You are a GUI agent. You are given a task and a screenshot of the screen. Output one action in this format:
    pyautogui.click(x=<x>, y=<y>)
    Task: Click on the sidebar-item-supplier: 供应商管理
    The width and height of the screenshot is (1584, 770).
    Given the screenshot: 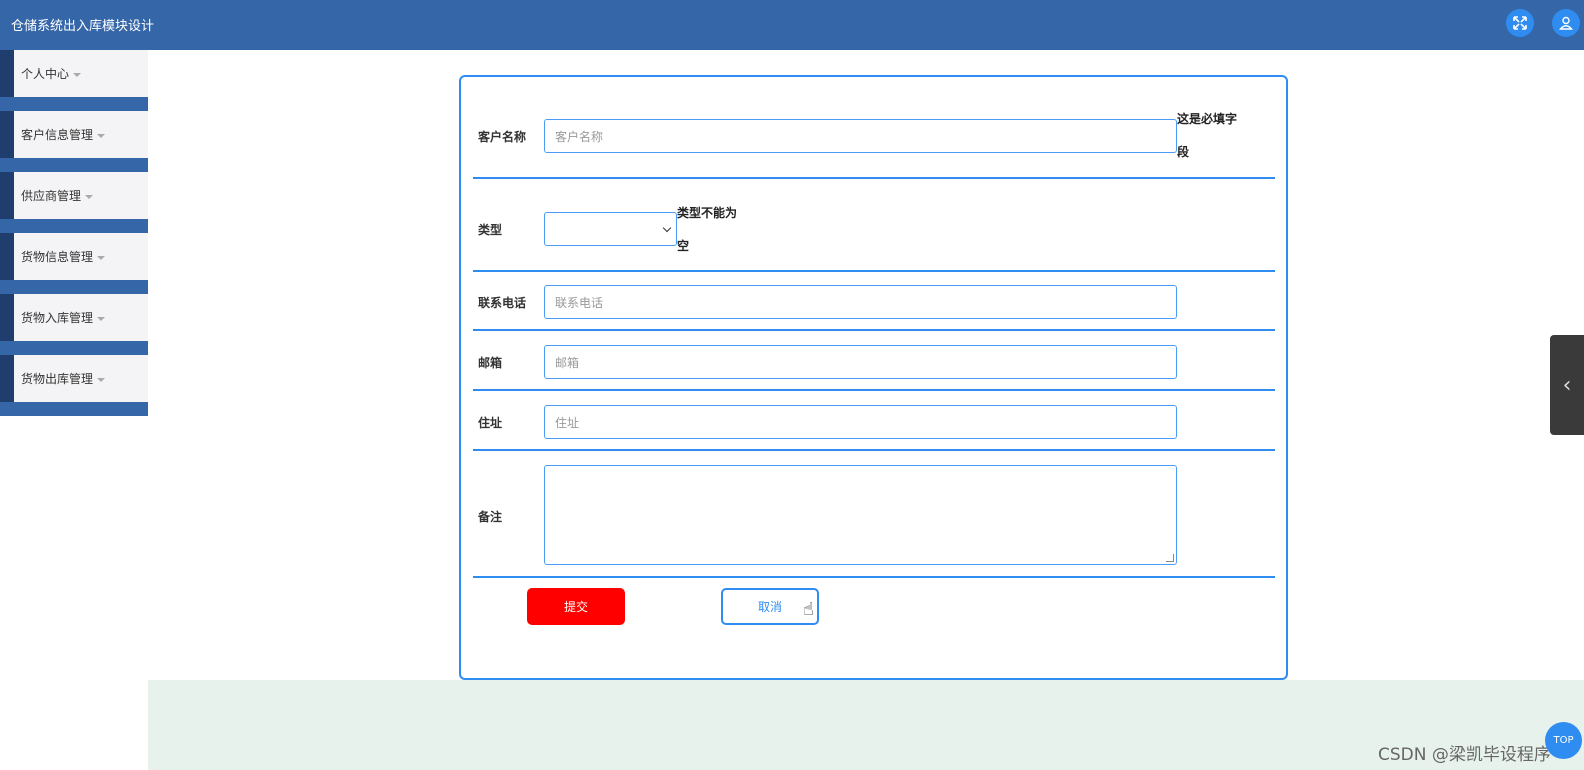 What is the action you would take?
    pyautogui.click(x=74, y=202)
    